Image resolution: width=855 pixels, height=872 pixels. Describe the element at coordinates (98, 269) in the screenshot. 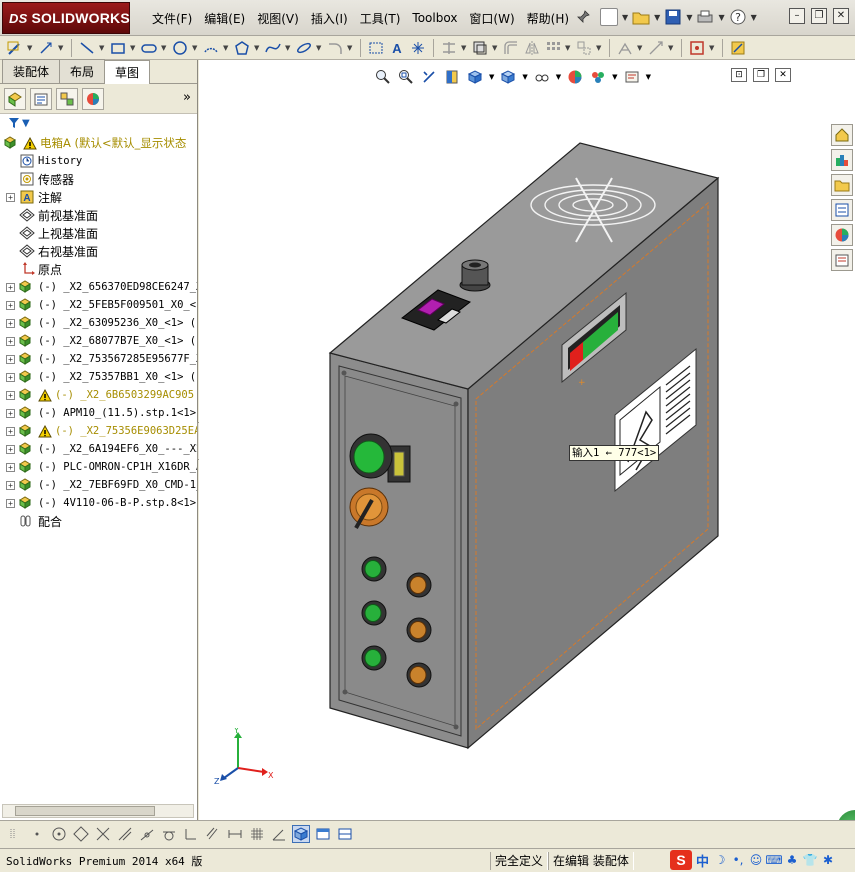

I see `tree-item: 原点` at that location.